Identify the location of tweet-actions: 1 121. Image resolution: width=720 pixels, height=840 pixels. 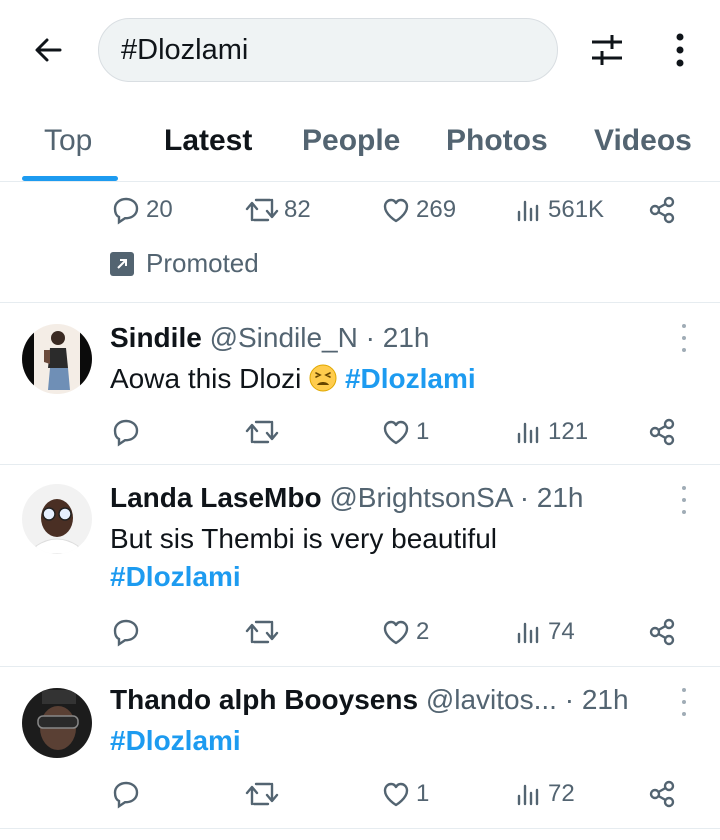
(360, 432).